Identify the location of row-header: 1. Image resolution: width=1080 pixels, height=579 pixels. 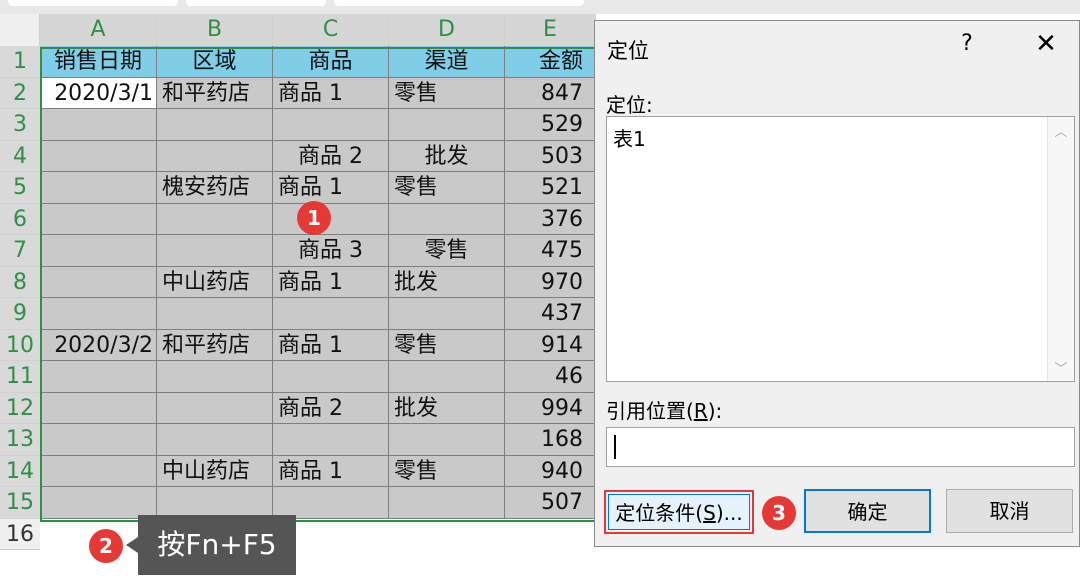
(20, 62).